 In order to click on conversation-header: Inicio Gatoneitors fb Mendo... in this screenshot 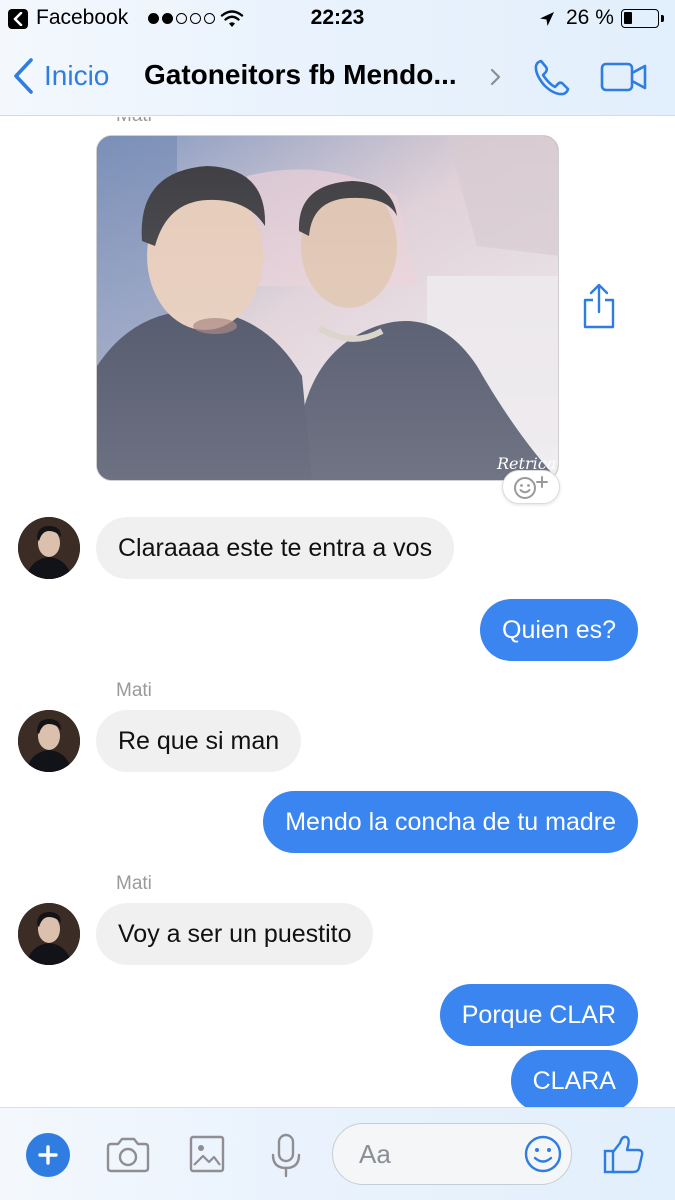, I will do `click(337, 77)`.